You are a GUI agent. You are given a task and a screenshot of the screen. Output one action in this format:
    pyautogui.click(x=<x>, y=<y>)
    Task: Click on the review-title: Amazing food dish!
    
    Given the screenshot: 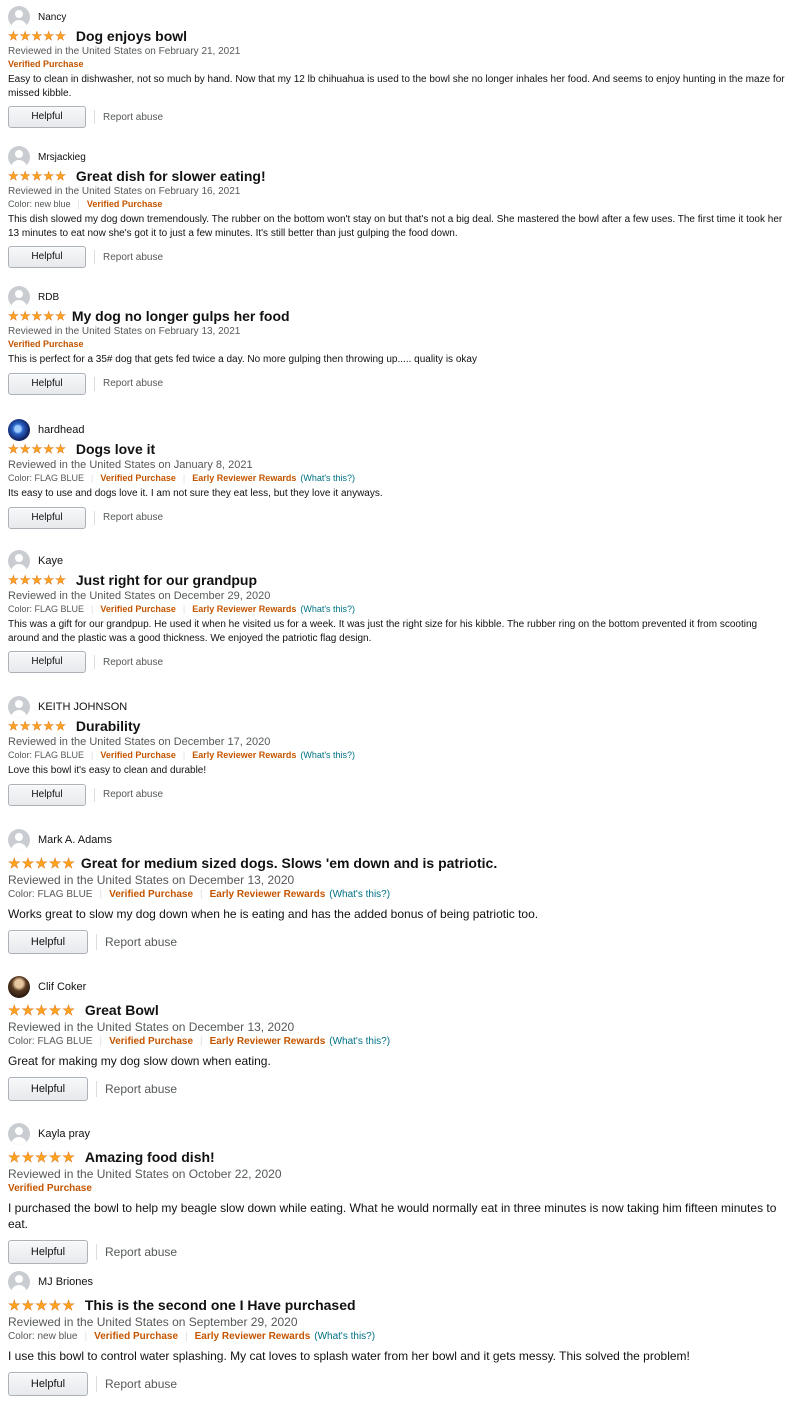 What is the action you would take?
    pyautogui.click(x=150, y=1157)
    